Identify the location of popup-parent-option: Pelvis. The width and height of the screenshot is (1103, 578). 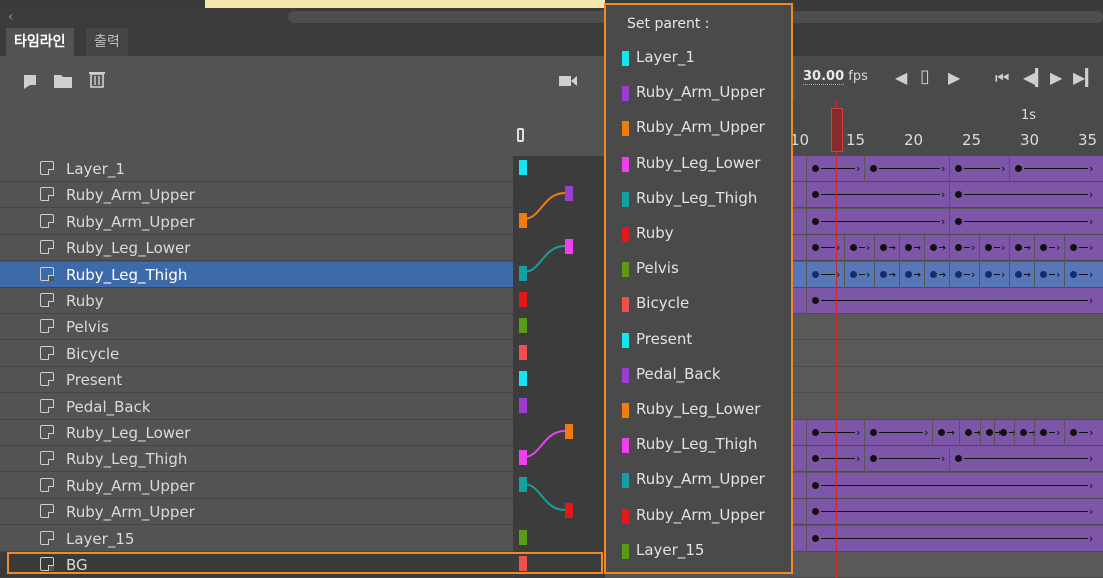
(698, 271).